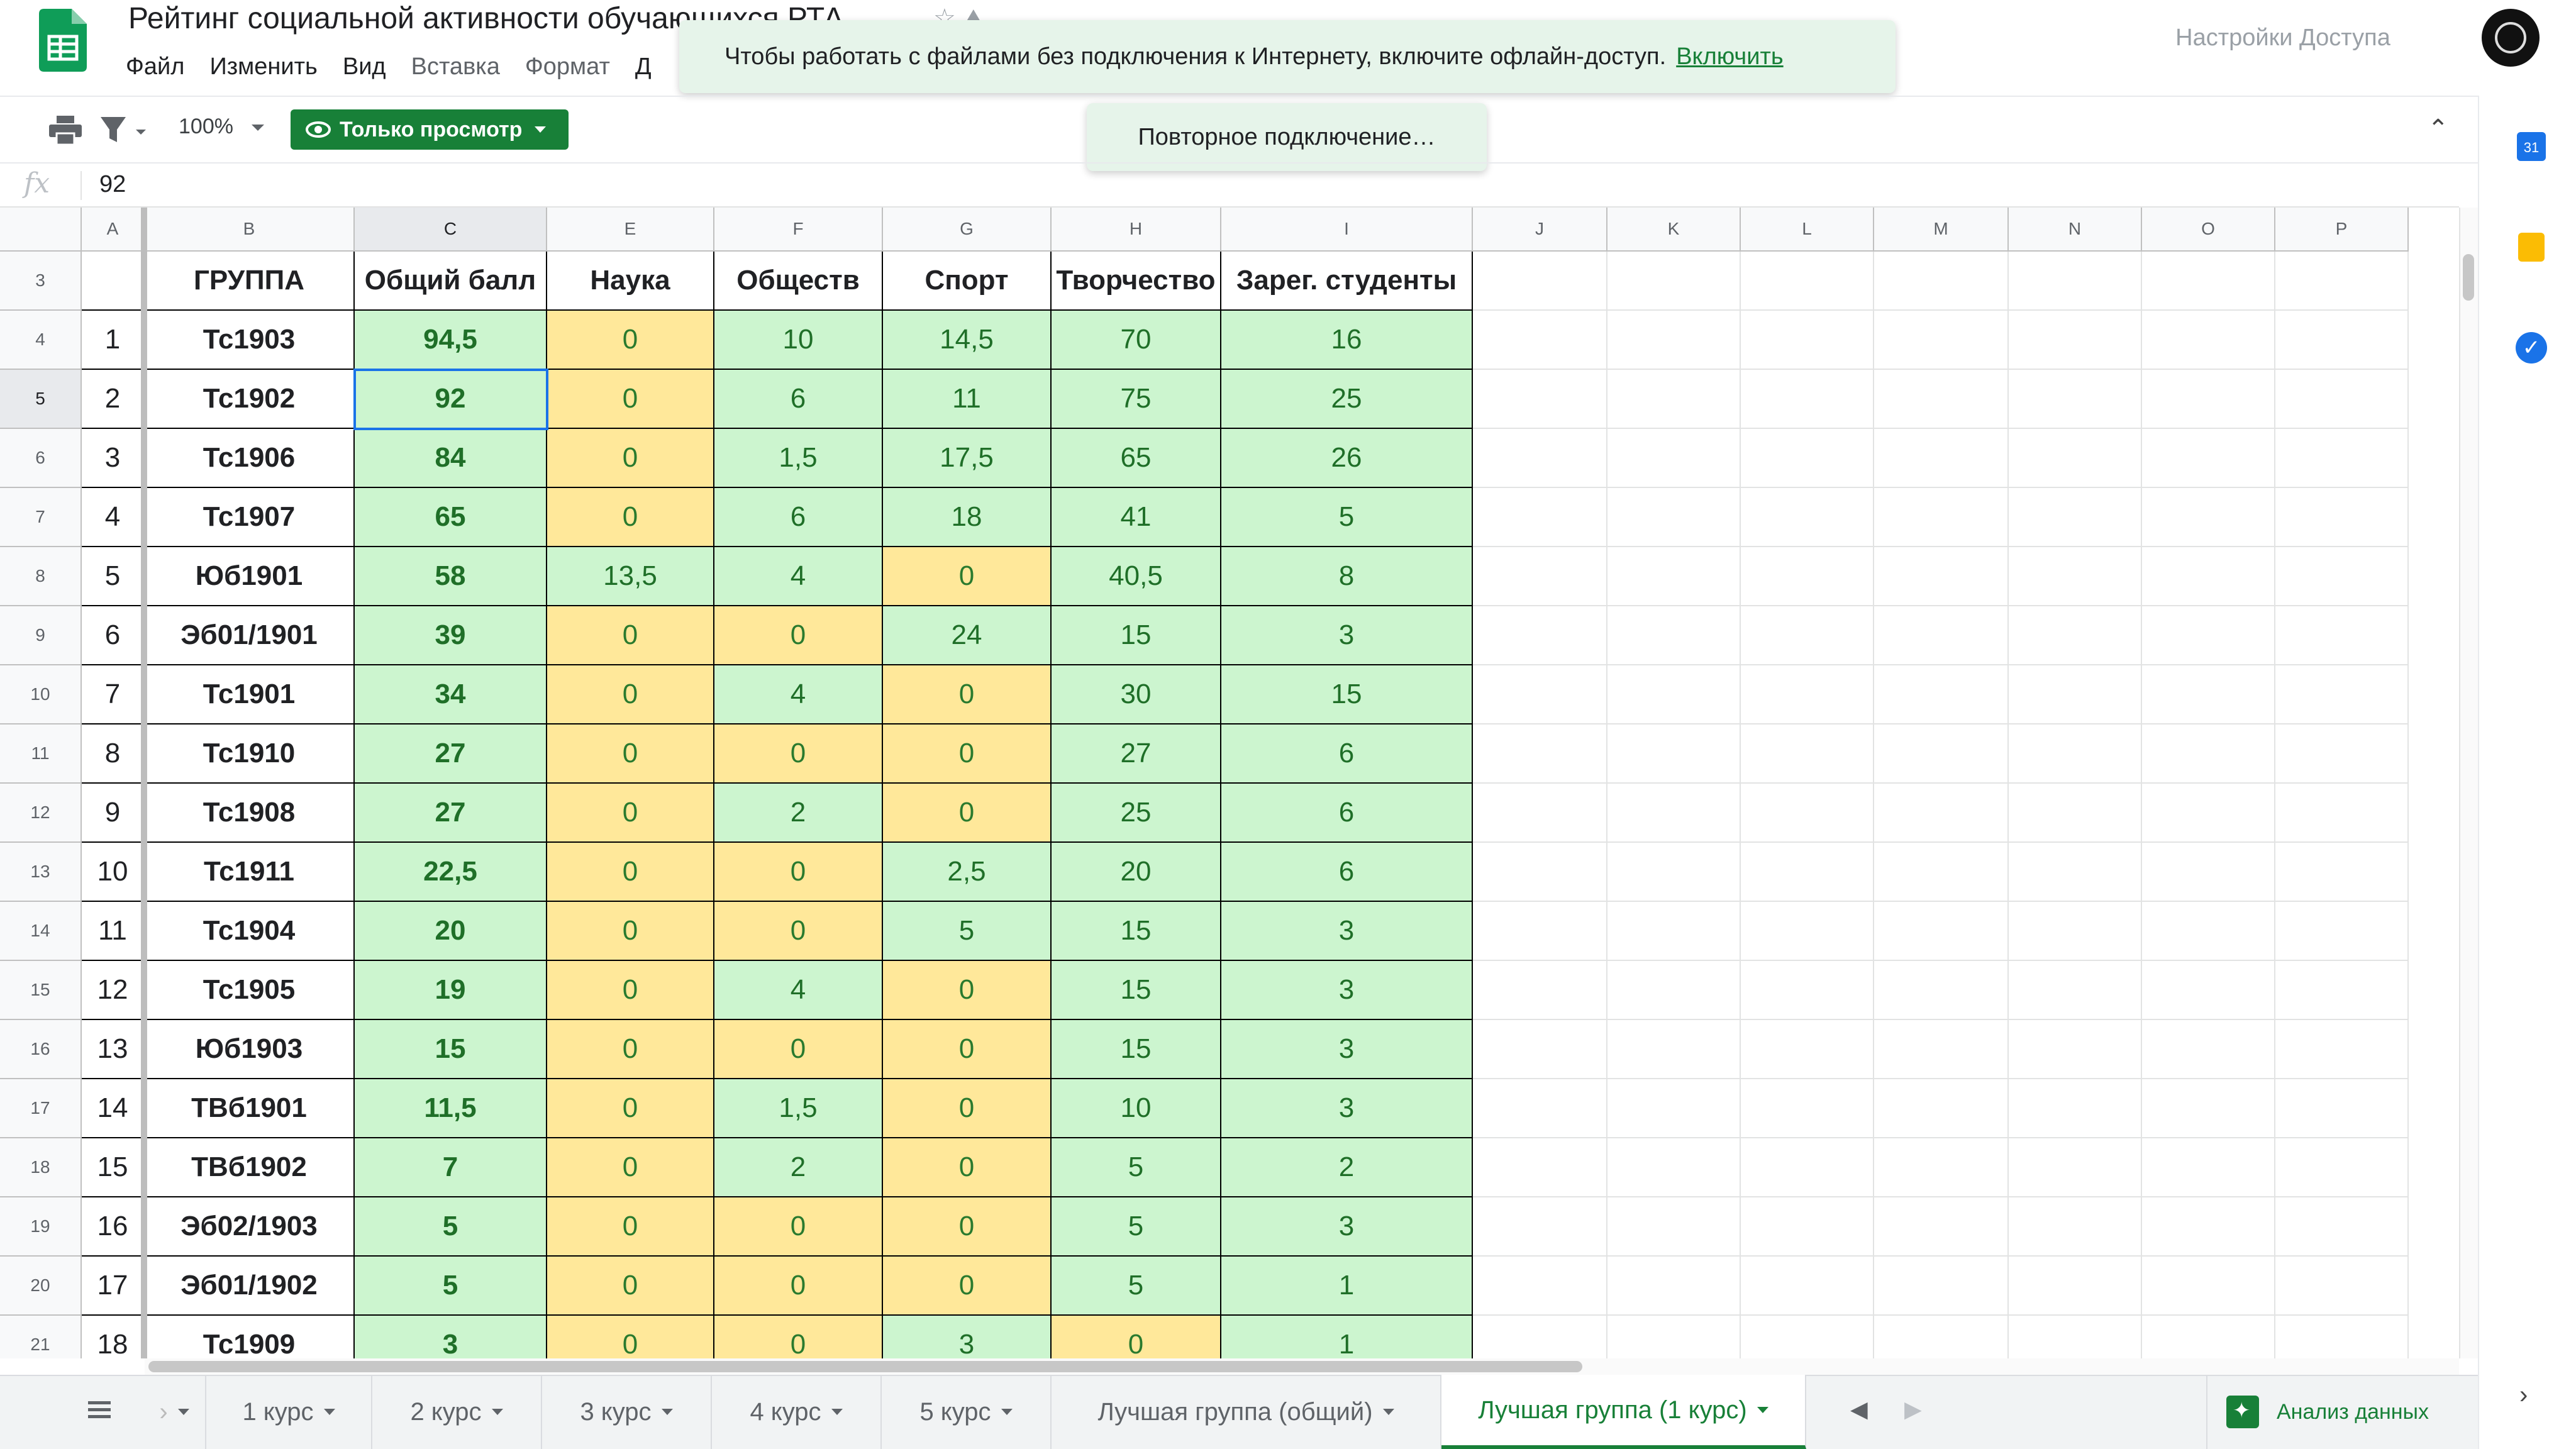  I want to click on formula-input: 92, so click(112, 184).